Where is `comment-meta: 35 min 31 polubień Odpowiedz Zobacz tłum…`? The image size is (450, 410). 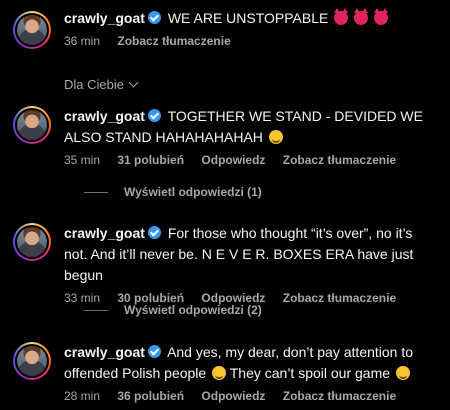
comment-meta: 35 min 31 polubień Odpowiedz Zobacz tłum… is located at coordinates (250, 160).